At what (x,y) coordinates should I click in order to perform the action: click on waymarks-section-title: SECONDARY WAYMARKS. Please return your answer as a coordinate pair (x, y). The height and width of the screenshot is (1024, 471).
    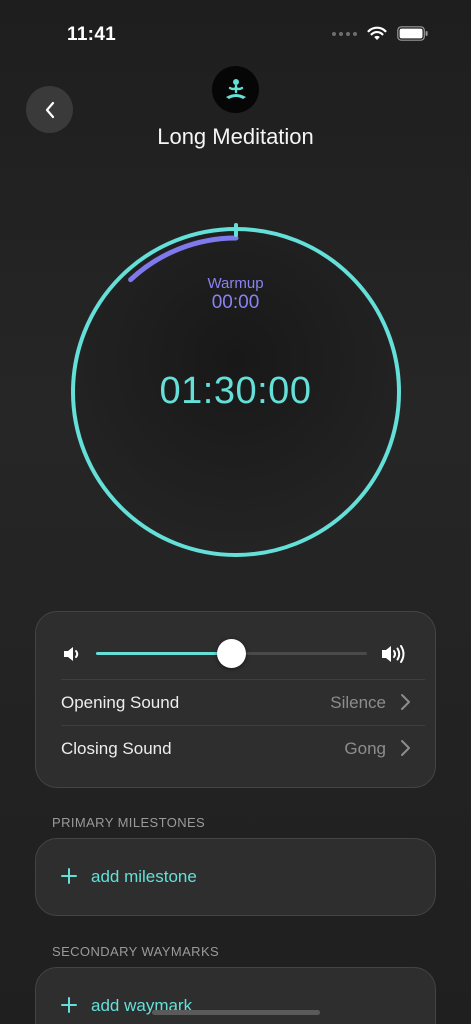
    Looking at the image, I should click on (136, 951).